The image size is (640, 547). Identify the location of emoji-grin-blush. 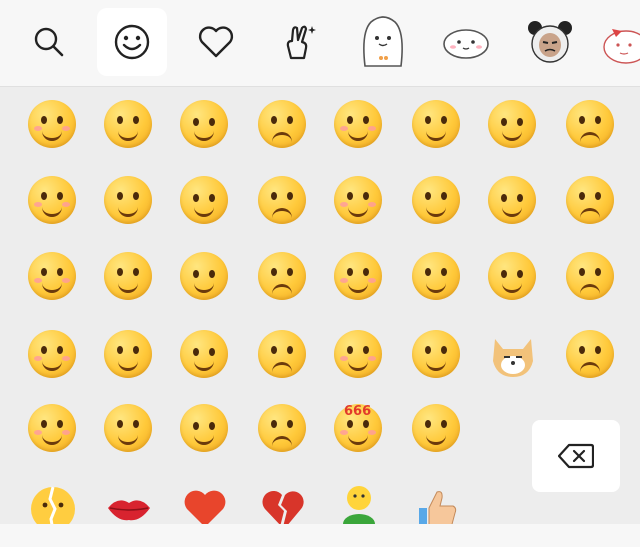
(53, 125).